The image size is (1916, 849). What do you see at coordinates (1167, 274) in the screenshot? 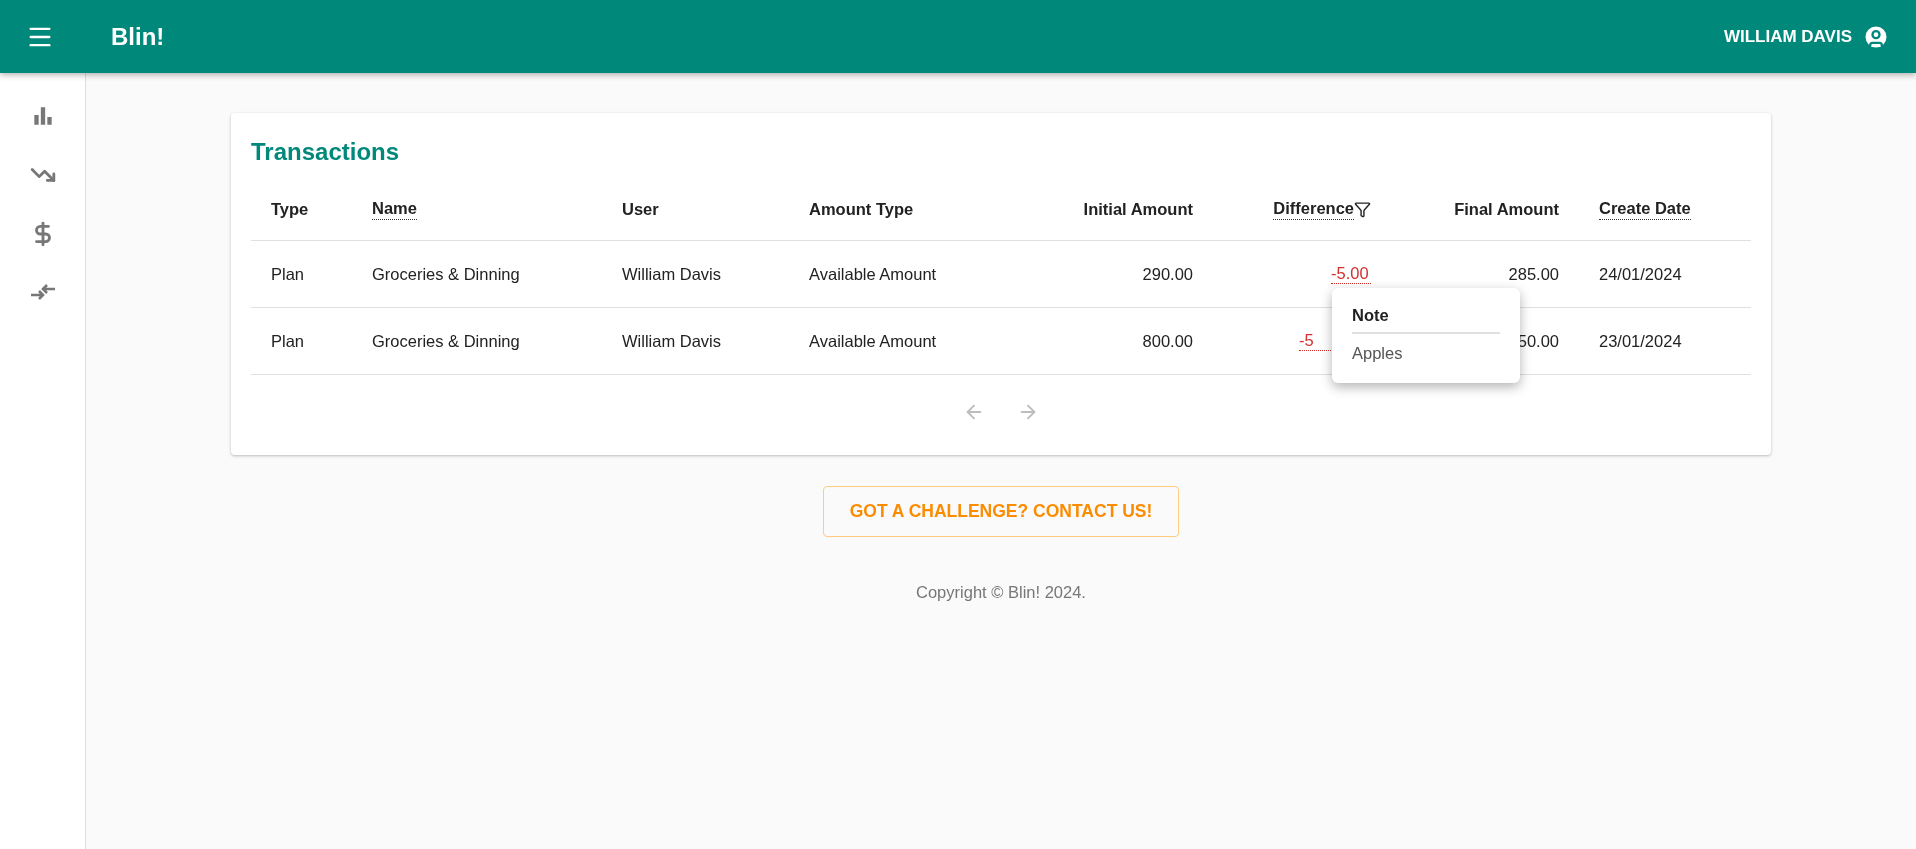
I see `table-cell: 290.00` at bounding box center [1167, 274].